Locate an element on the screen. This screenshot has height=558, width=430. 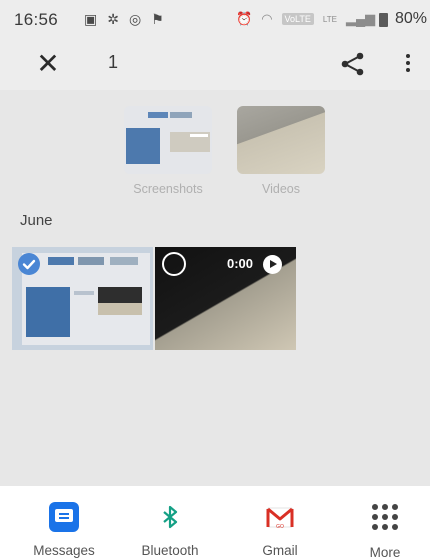
album-label: Screenshots is located at coordinates (168, 189).